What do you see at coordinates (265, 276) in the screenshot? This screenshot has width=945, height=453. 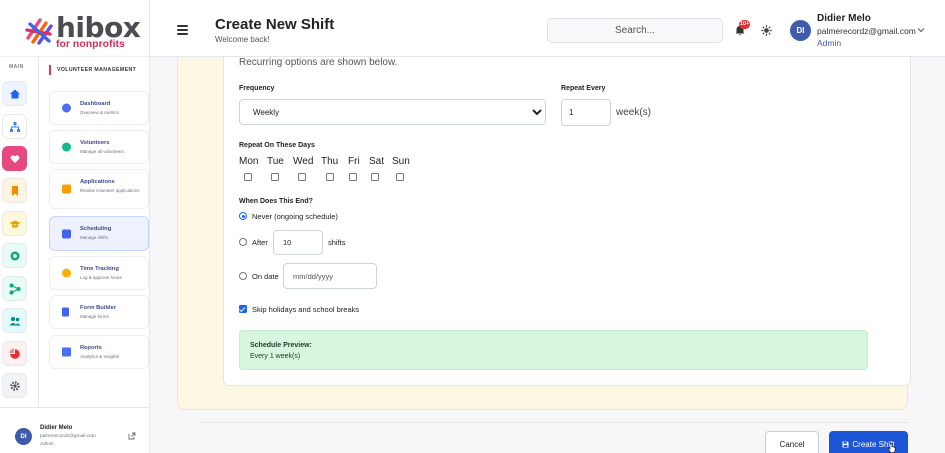 I see `end-date-label: On date` at bounding box center [265, 276].